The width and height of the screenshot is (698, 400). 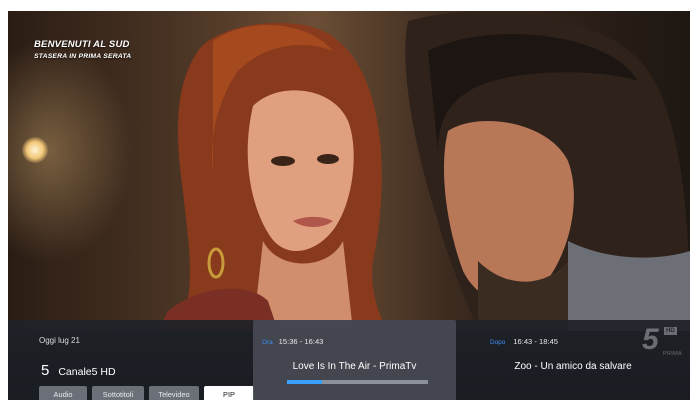 I want to click on pip-button: PIP, so click(x=229, y=393).